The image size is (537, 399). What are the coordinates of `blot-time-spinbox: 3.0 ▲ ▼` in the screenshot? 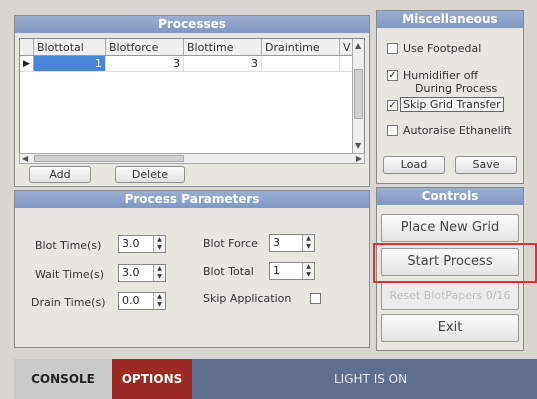 It's located at (142, 244).